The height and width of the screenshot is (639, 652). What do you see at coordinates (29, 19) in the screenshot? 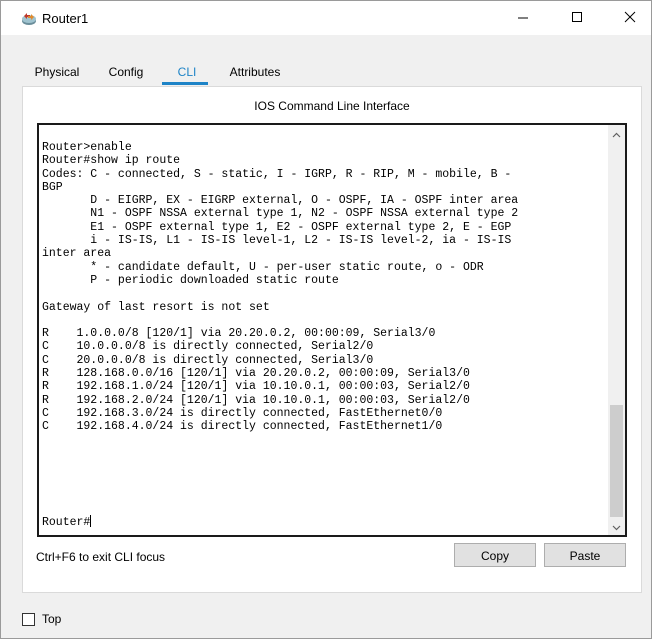
I see `router-app-icon` at bounding box center [29, 19].